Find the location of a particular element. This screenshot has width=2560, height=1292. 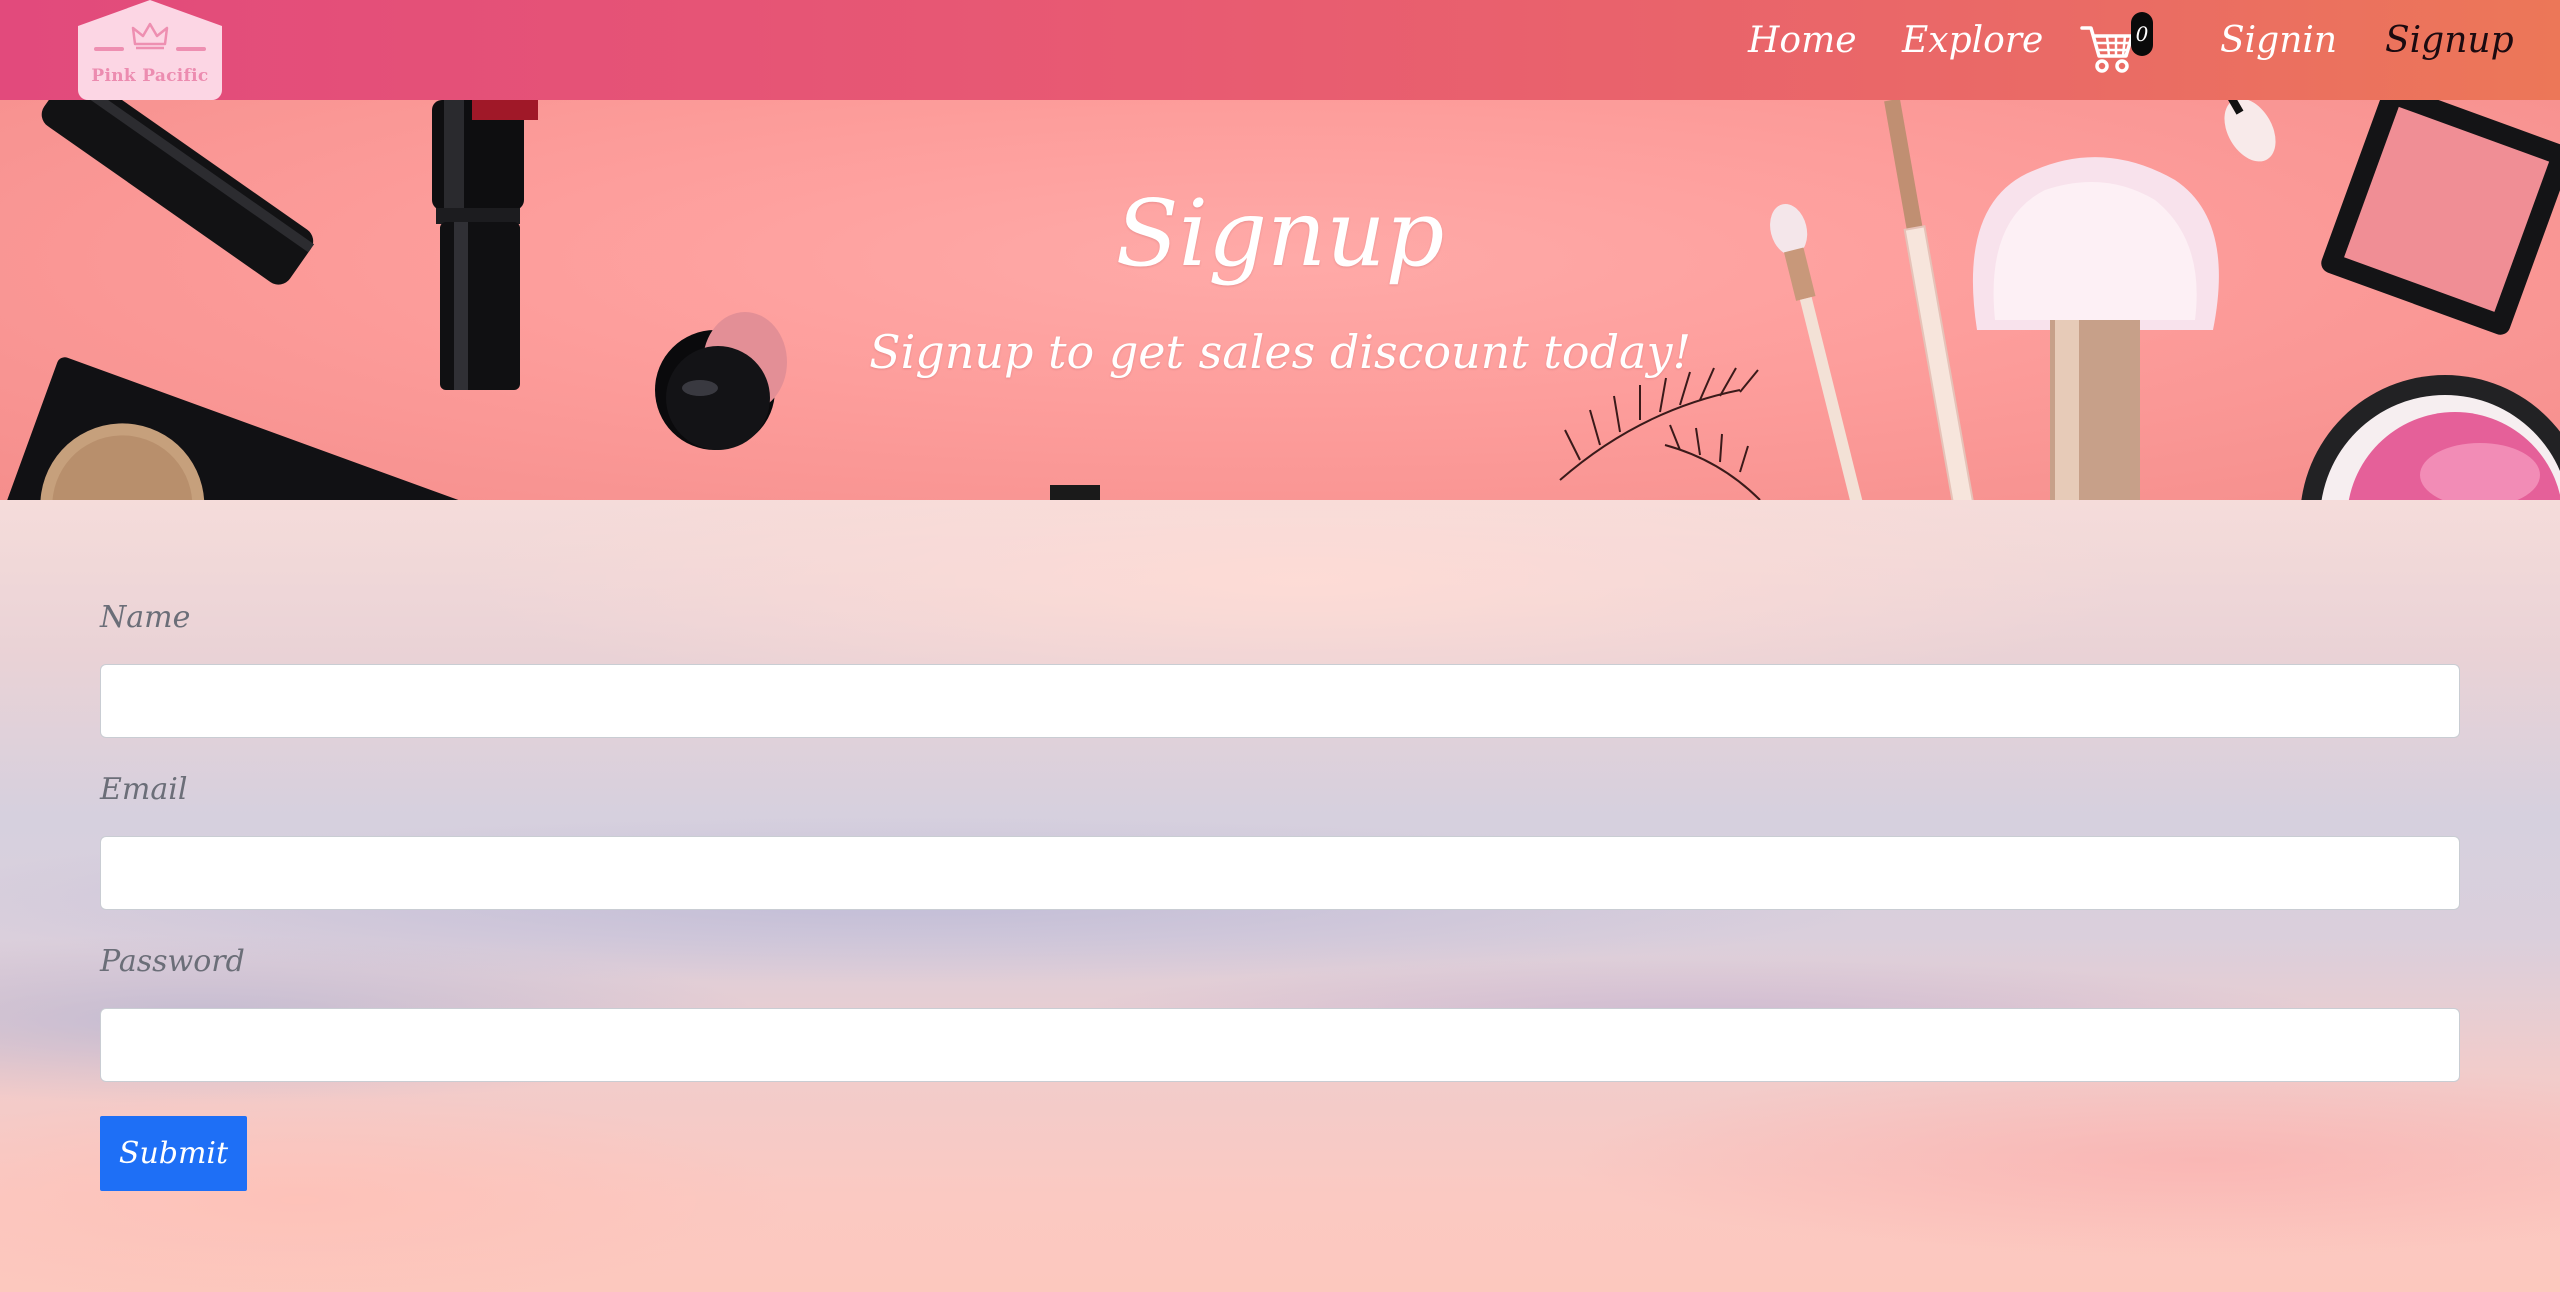

name-input is located at coordinates (1280, 701).